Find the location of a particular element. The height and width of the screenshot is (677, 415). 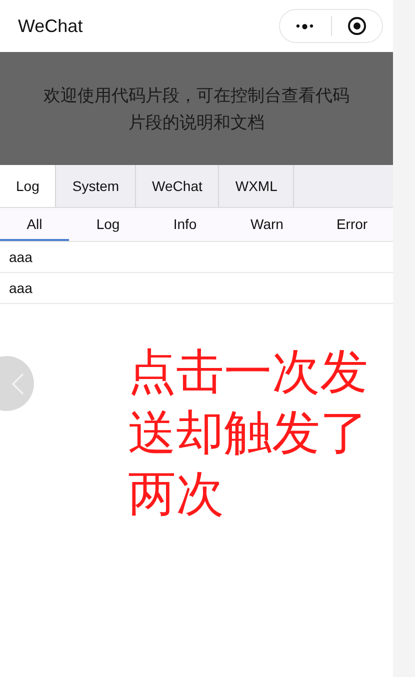

console-tab: WXML is located at coordinates (256, 186).